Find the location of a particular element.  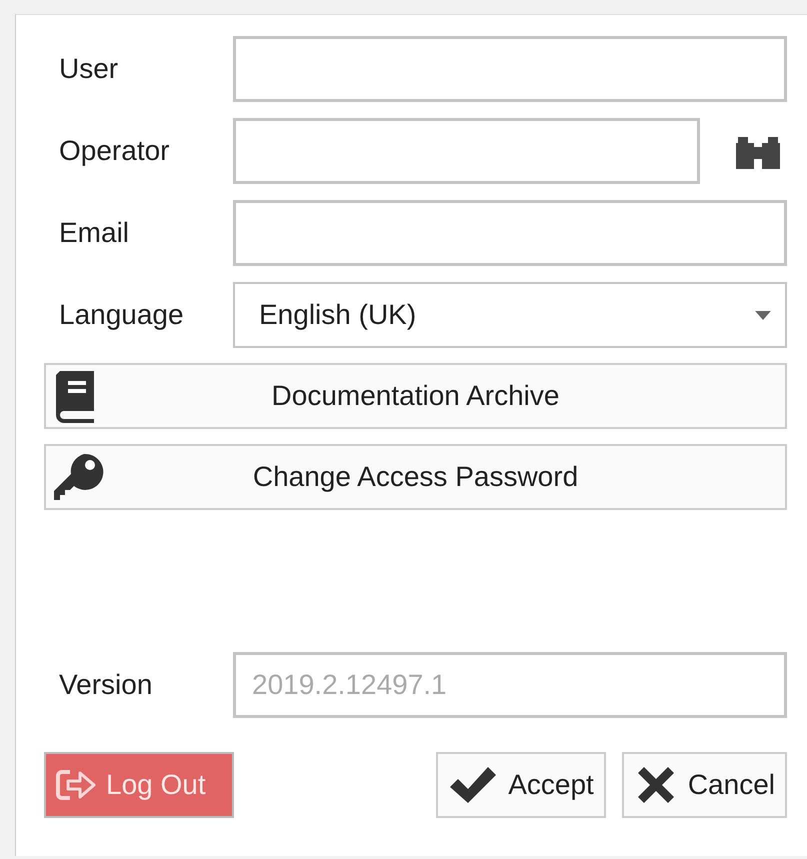

caret-icon is located at coordinates (763, 315).